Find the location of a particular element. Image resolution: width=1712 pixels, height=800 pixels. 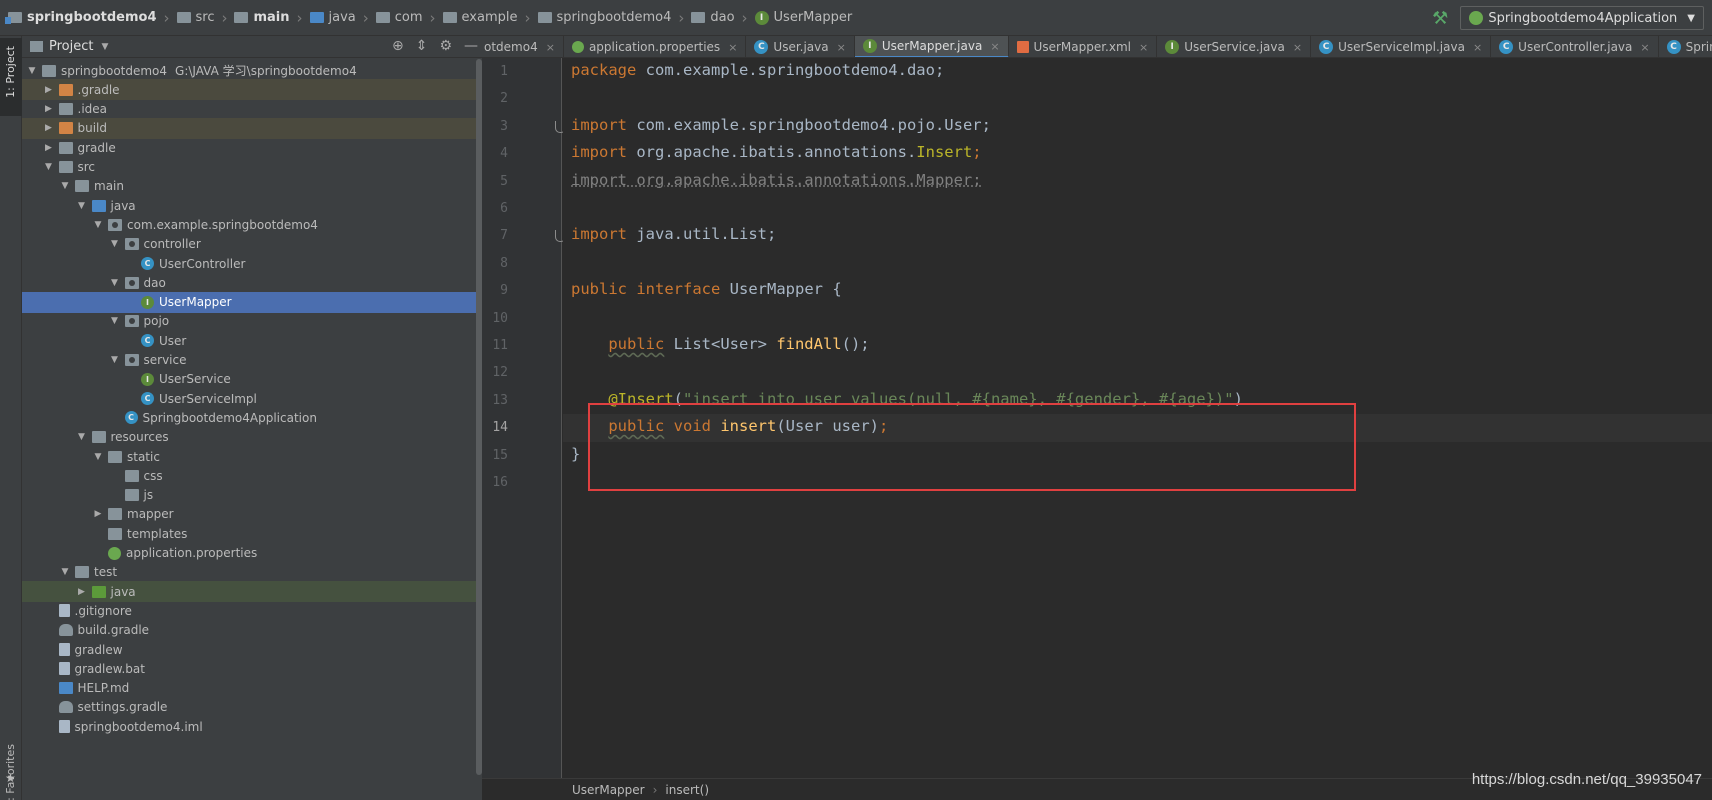

tree-item: ▼ test is located at coordinates (249, 572).